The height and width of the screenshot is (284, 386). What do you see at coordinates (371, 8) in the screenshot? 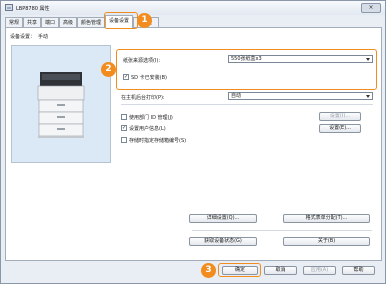
I see `close-button: ×` at bounding box center [371, 8].